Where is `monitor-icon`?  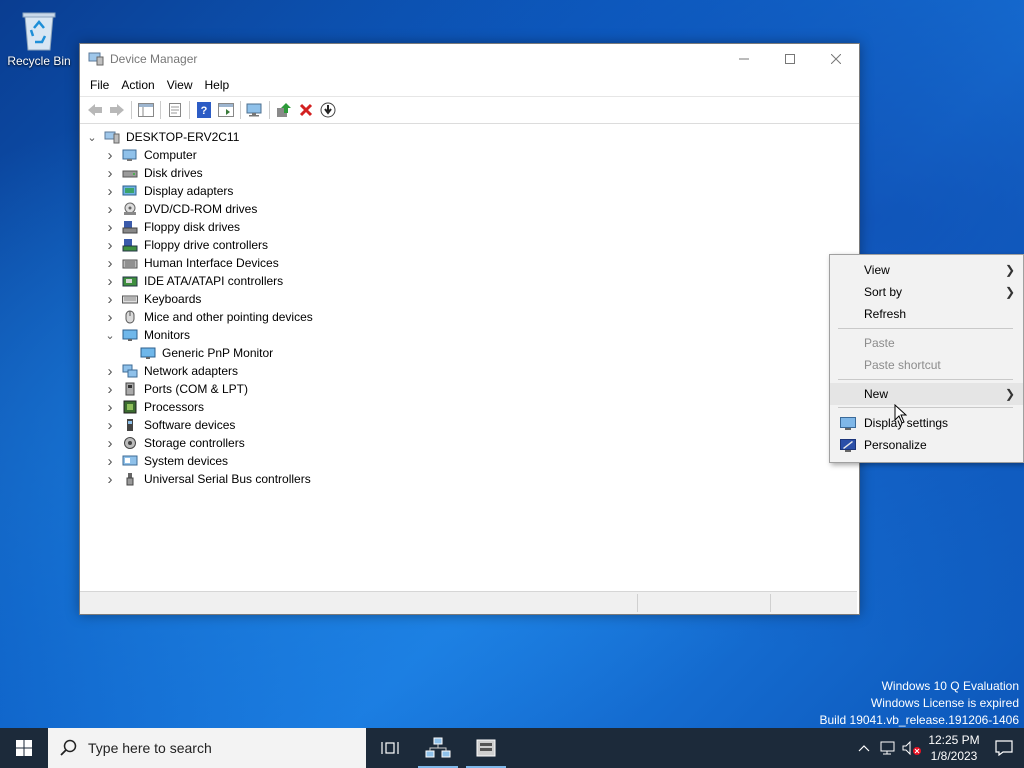 monitor-icon is located at coordinates (130, 335).